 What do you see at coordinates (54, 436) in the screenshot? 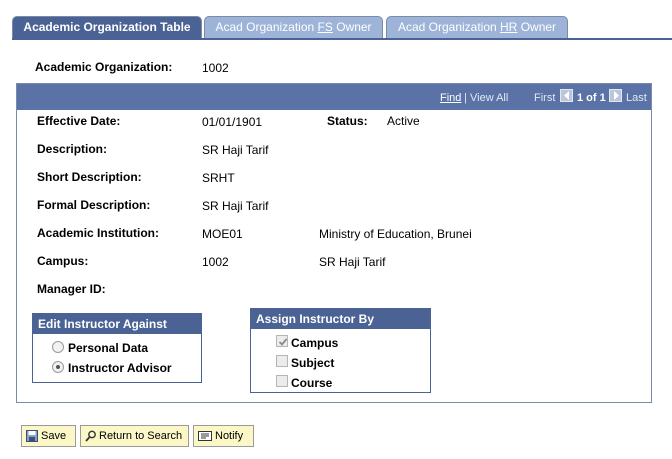
I see `save-label: Save` at bounding box center [54, 436].